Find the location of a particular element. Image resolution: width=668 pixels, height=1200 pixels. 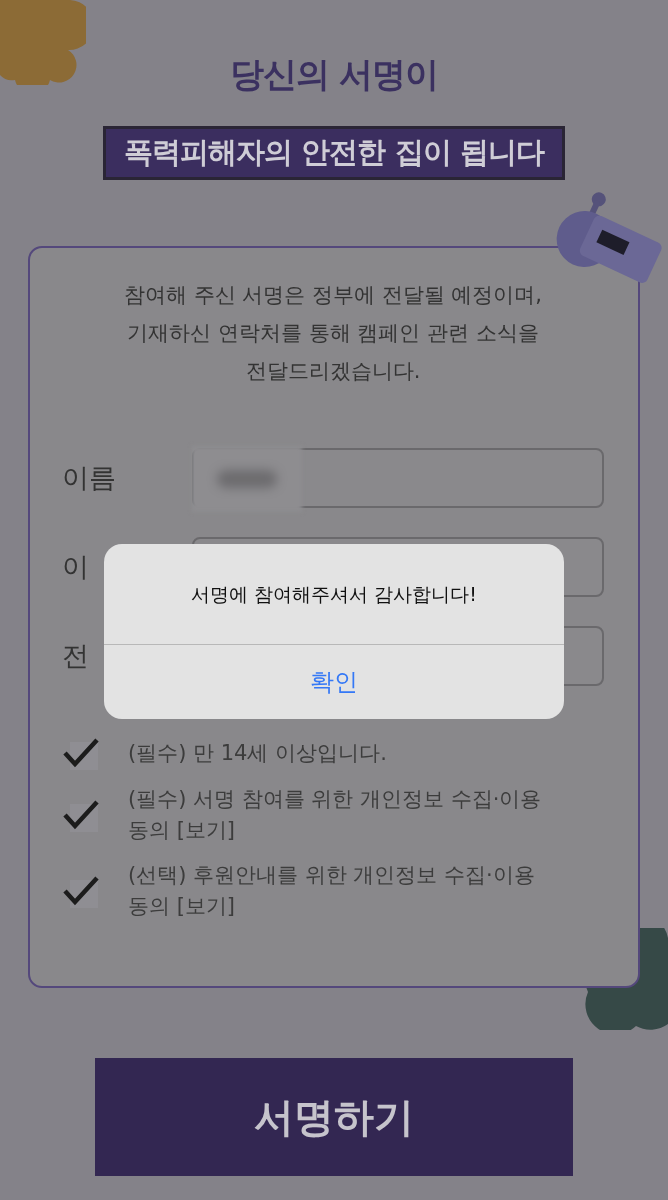

alert-message: 서명에 참여해주셔서 감사합니다! is located at coordinates (334, 594).